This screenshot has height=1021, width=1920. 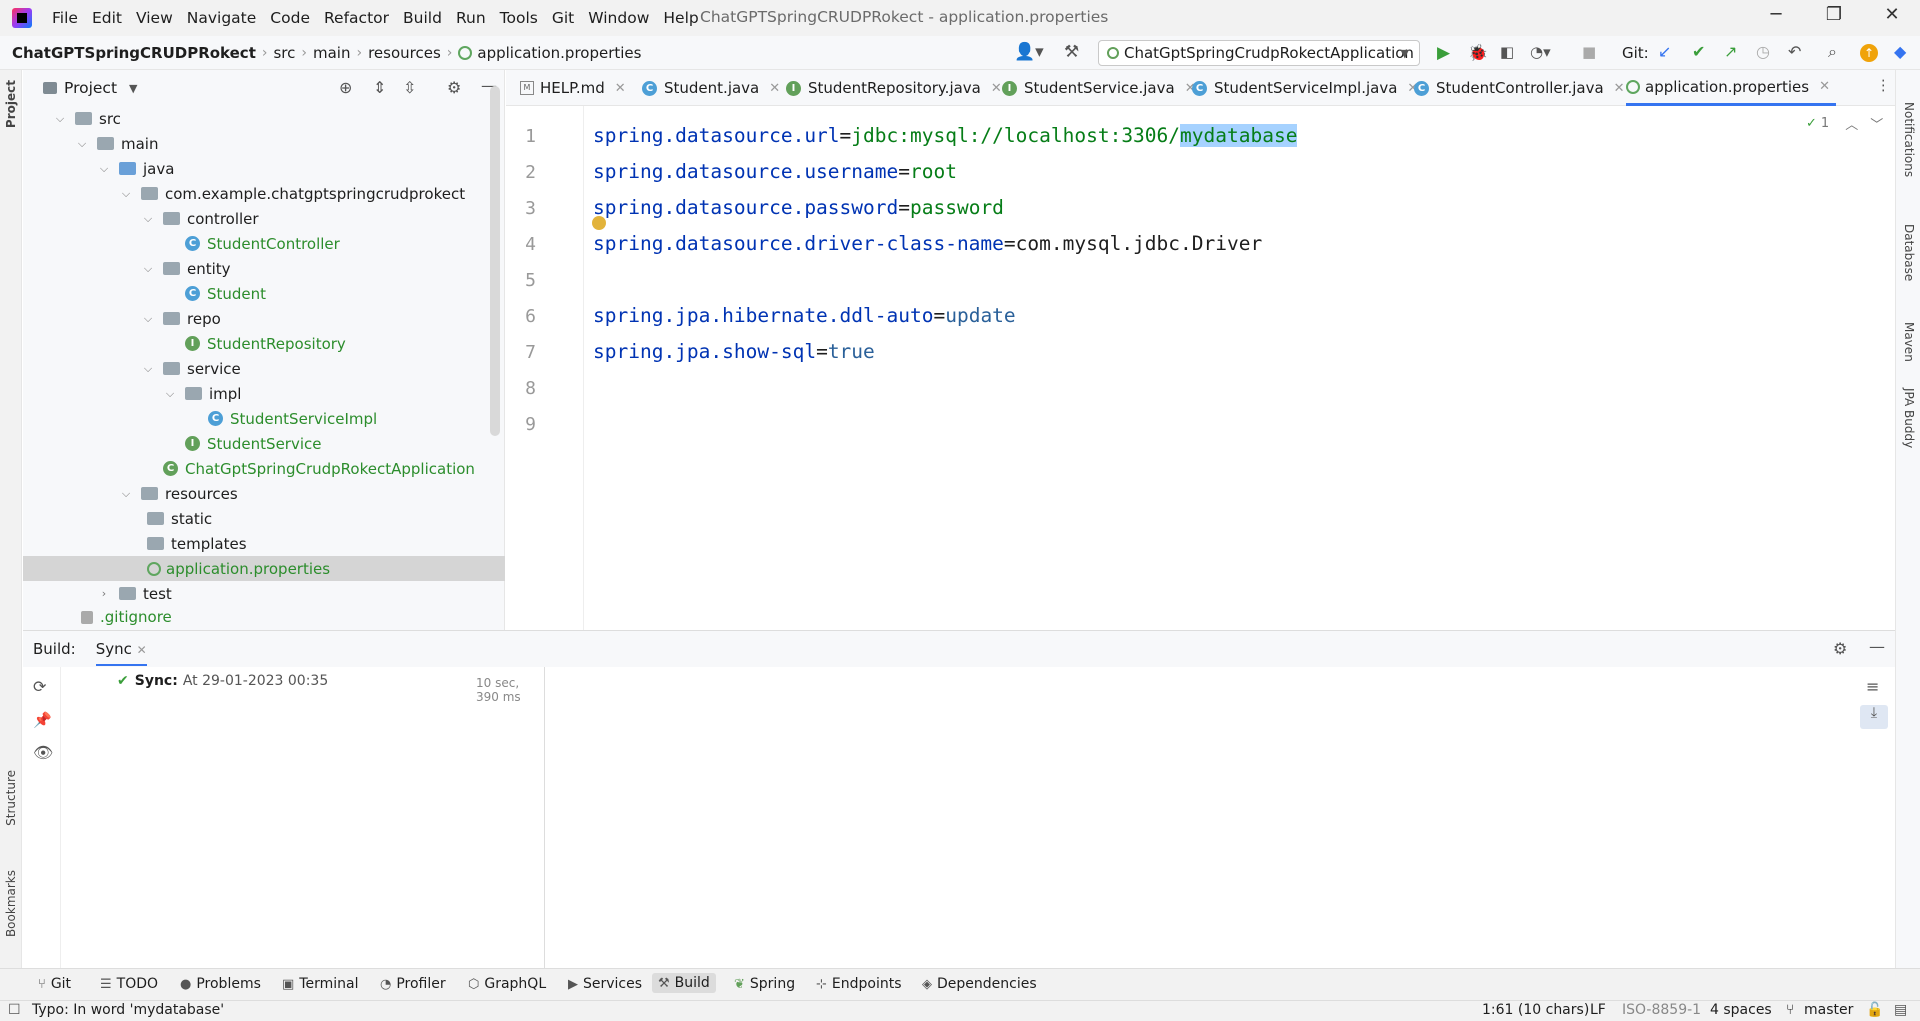 What do you see at coordinates (1909, 252) in the screenshot?
I see `database-tool-button: Database` at bounding box center [1909, 252].